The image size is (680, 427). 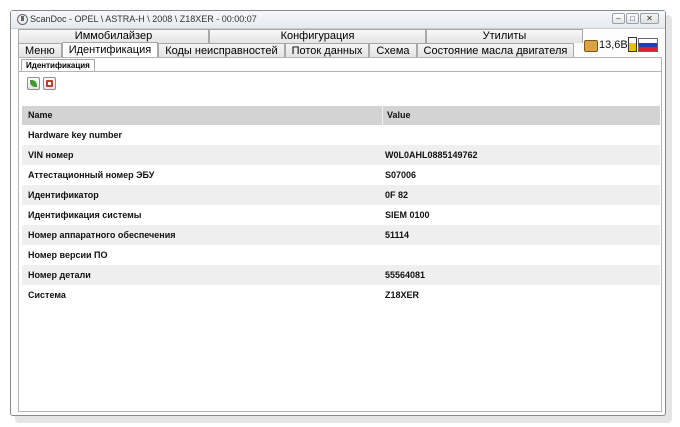 I want to click on save-icon, so click(x=49, y=83).